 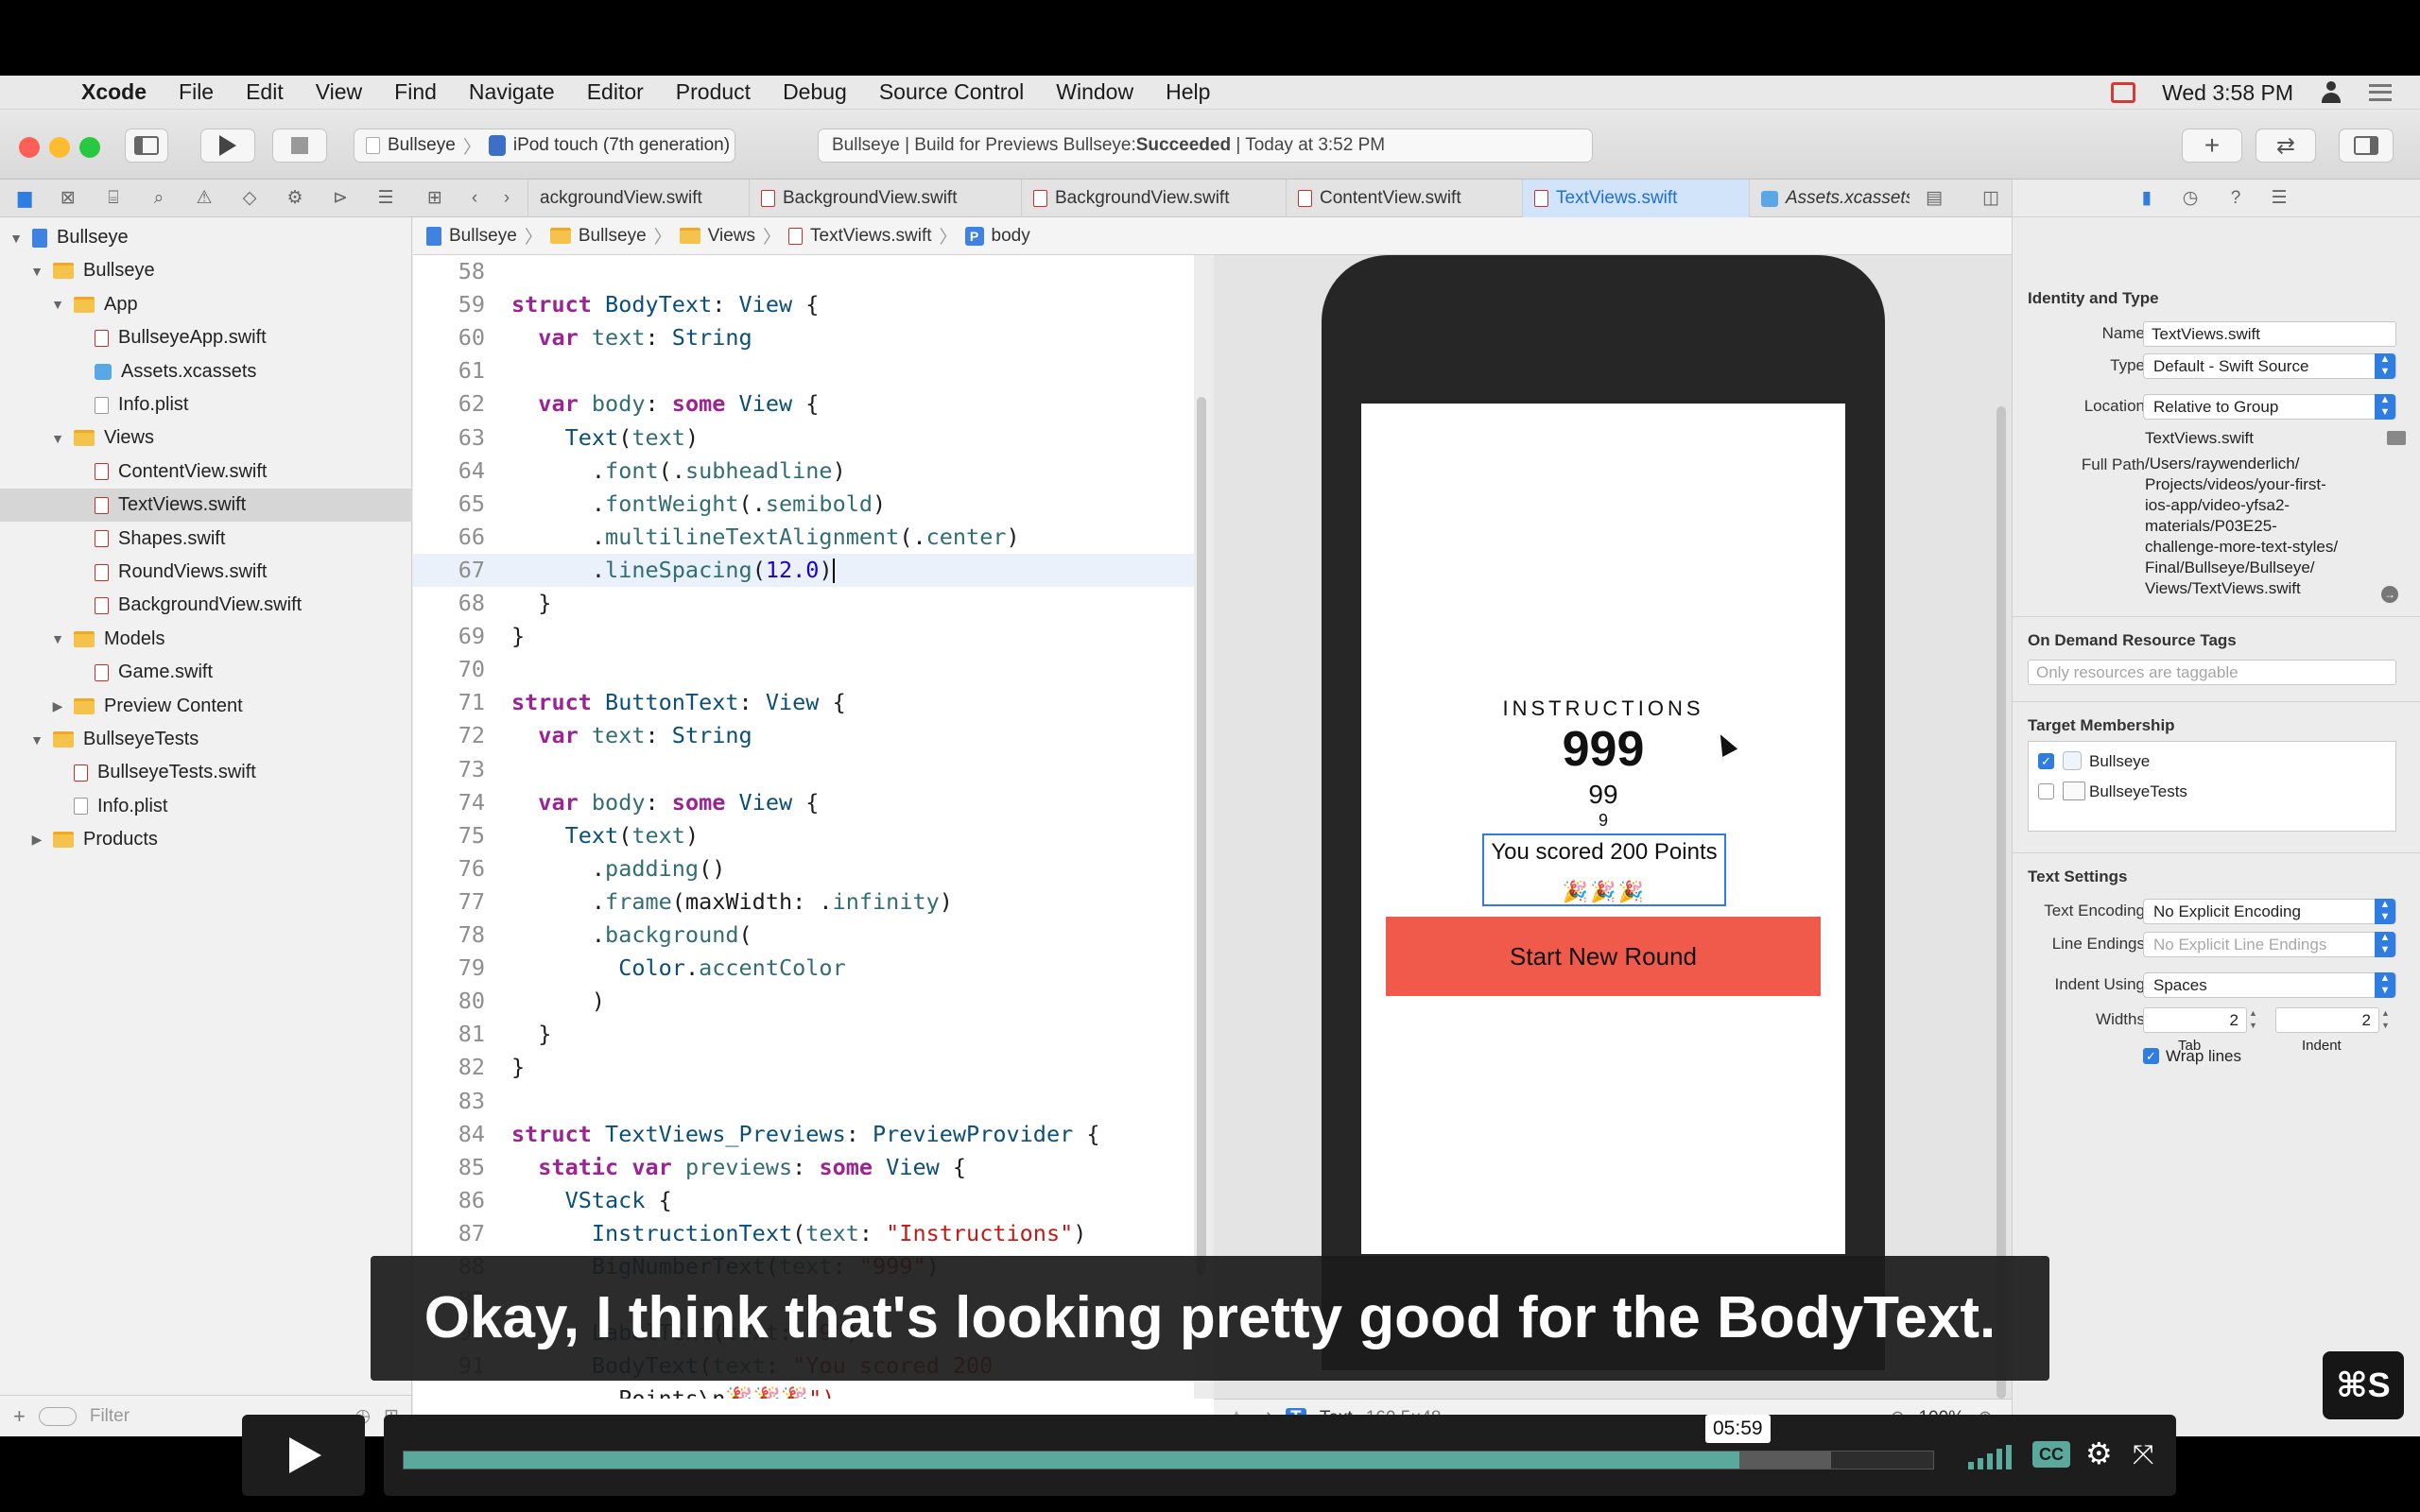 I want to click on editor-scrollbar, so click(x=1201, y=836).